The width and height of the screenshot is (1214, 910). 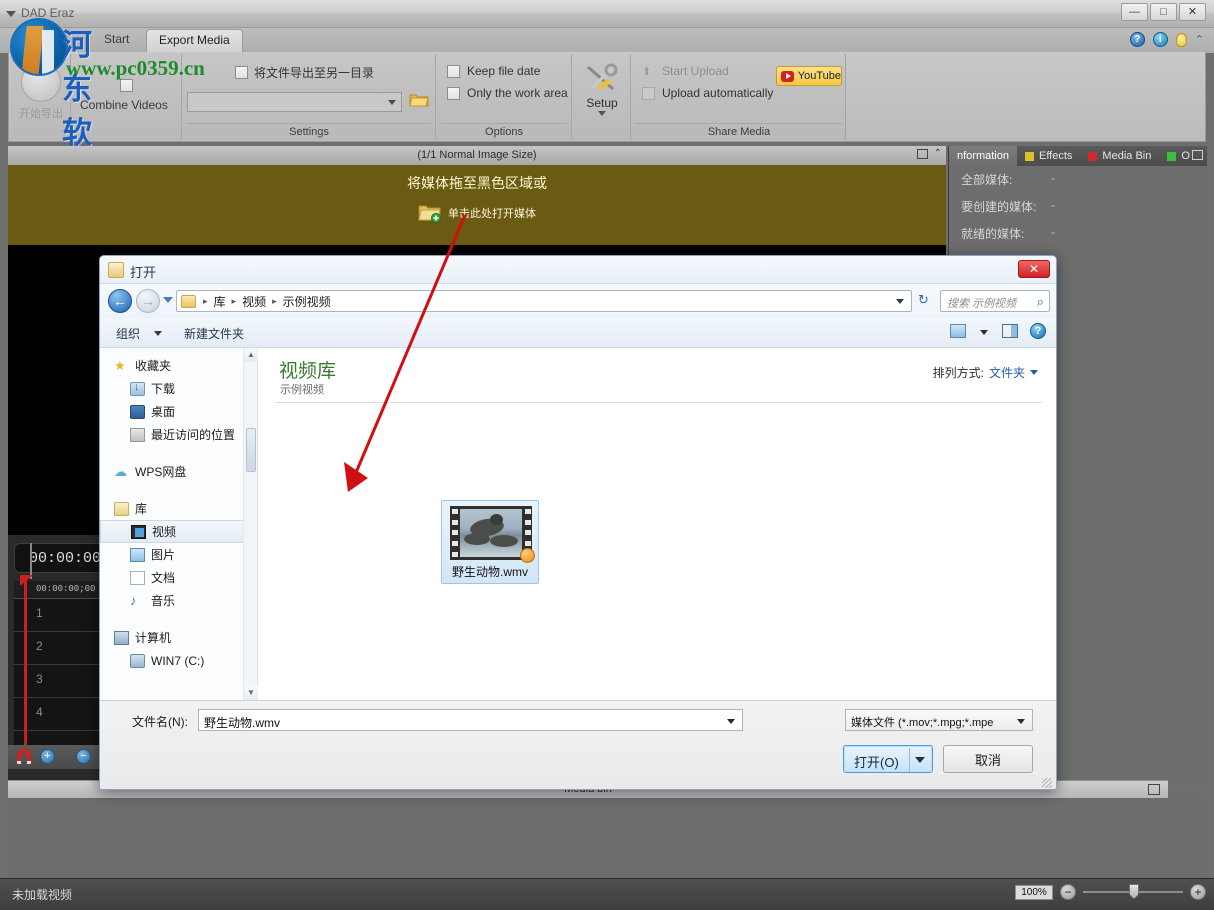 What do you see at coordinates (172, 388) in the screenshot?
I see `sidebar-item-downloads: 下载` at bounding box center [172, 388].